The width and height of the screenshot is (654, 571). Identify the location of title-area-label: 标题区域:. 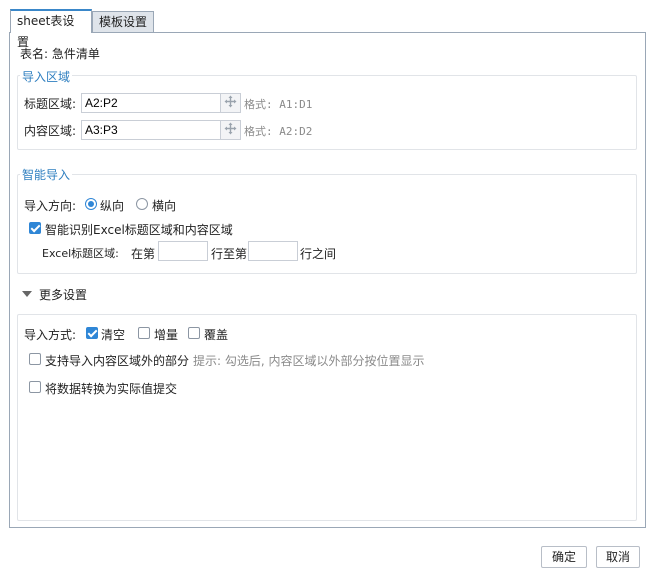
(50, 104).